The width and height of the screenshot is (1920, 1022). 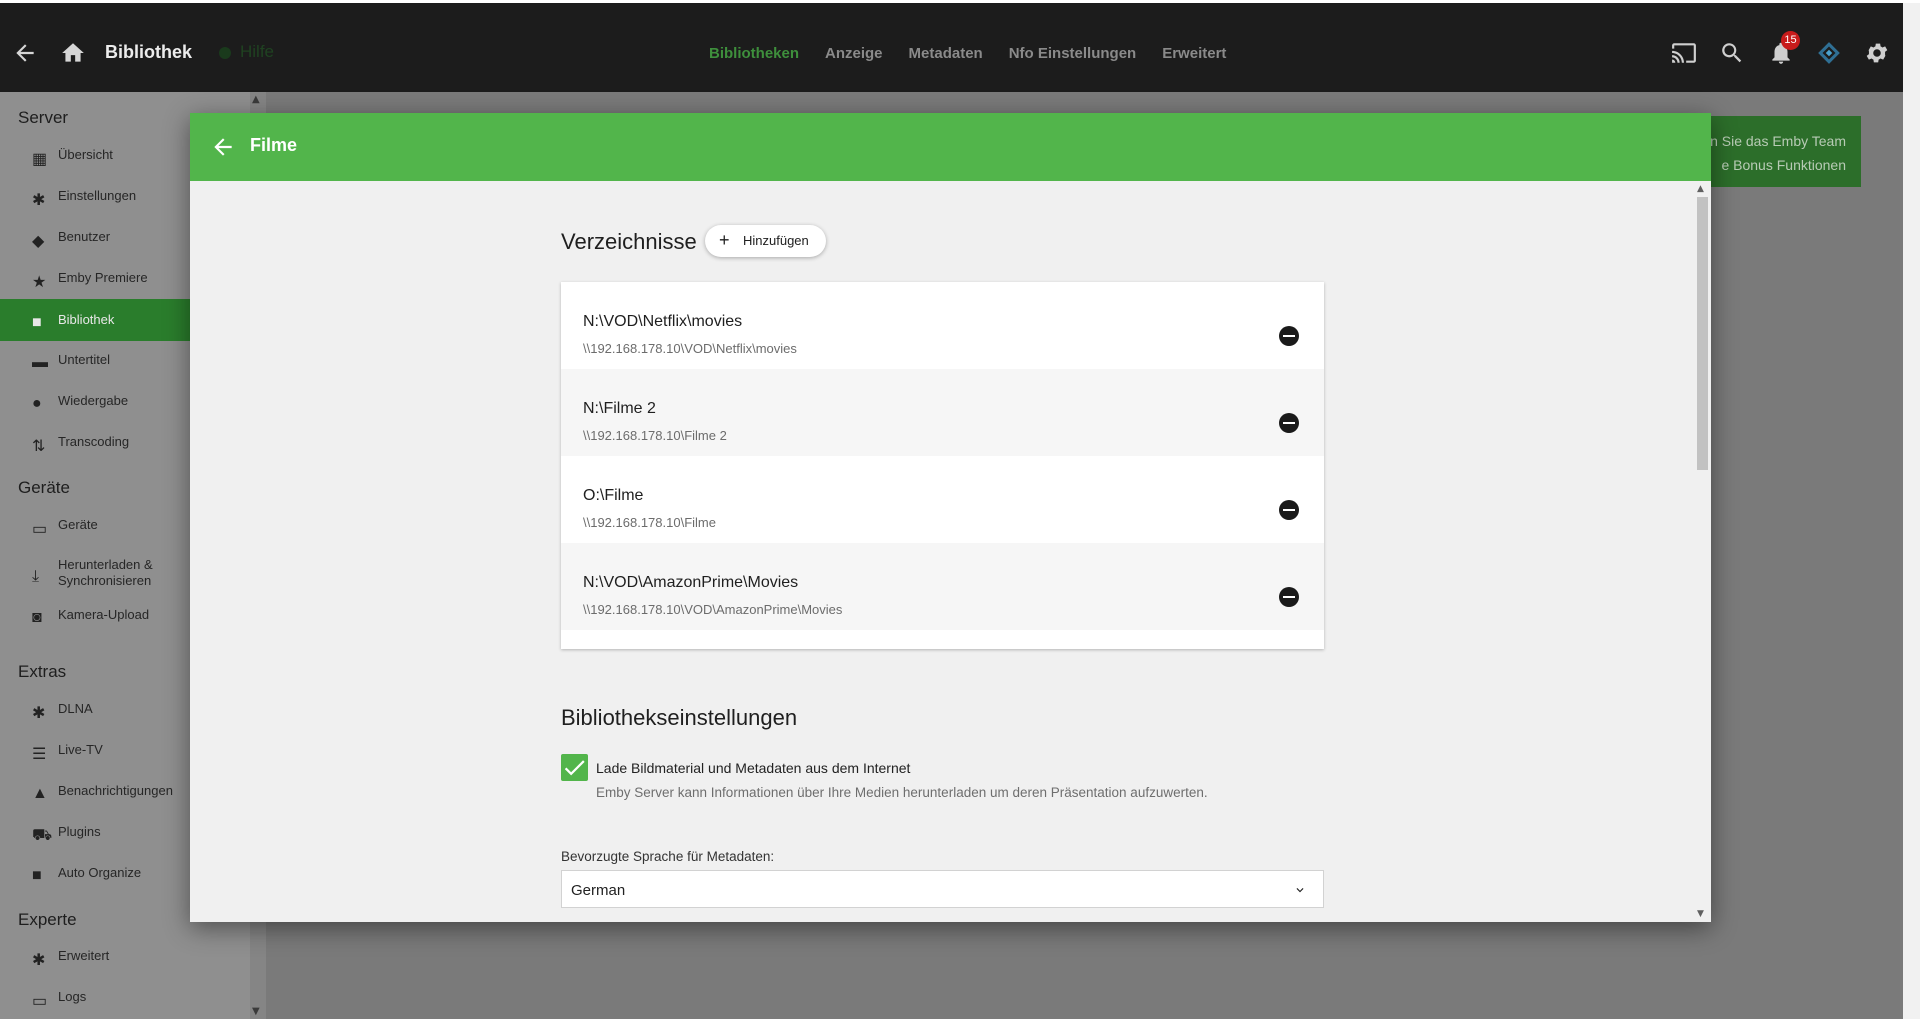 What do you see at coordinates (942, 889) in the screenshot?
I see `metadata-language-select: German` at bounding box center [942, 889].